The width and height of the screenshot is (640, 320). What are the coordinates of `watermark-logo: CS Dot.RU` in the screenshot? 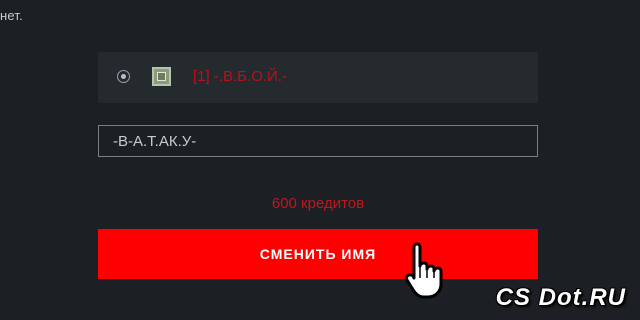 It's located at (560, 297).